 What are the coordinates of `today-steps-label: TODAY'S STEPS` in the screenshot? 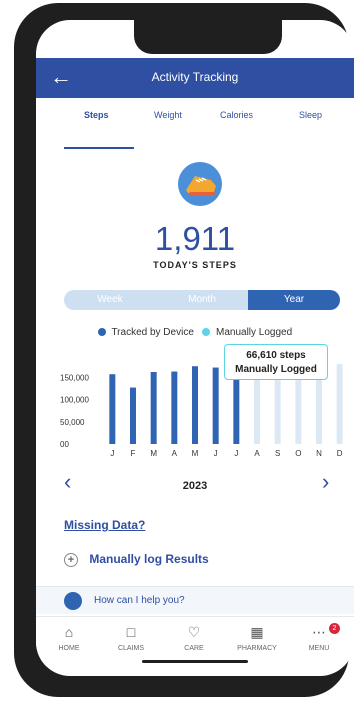 It's located at (195, 265).